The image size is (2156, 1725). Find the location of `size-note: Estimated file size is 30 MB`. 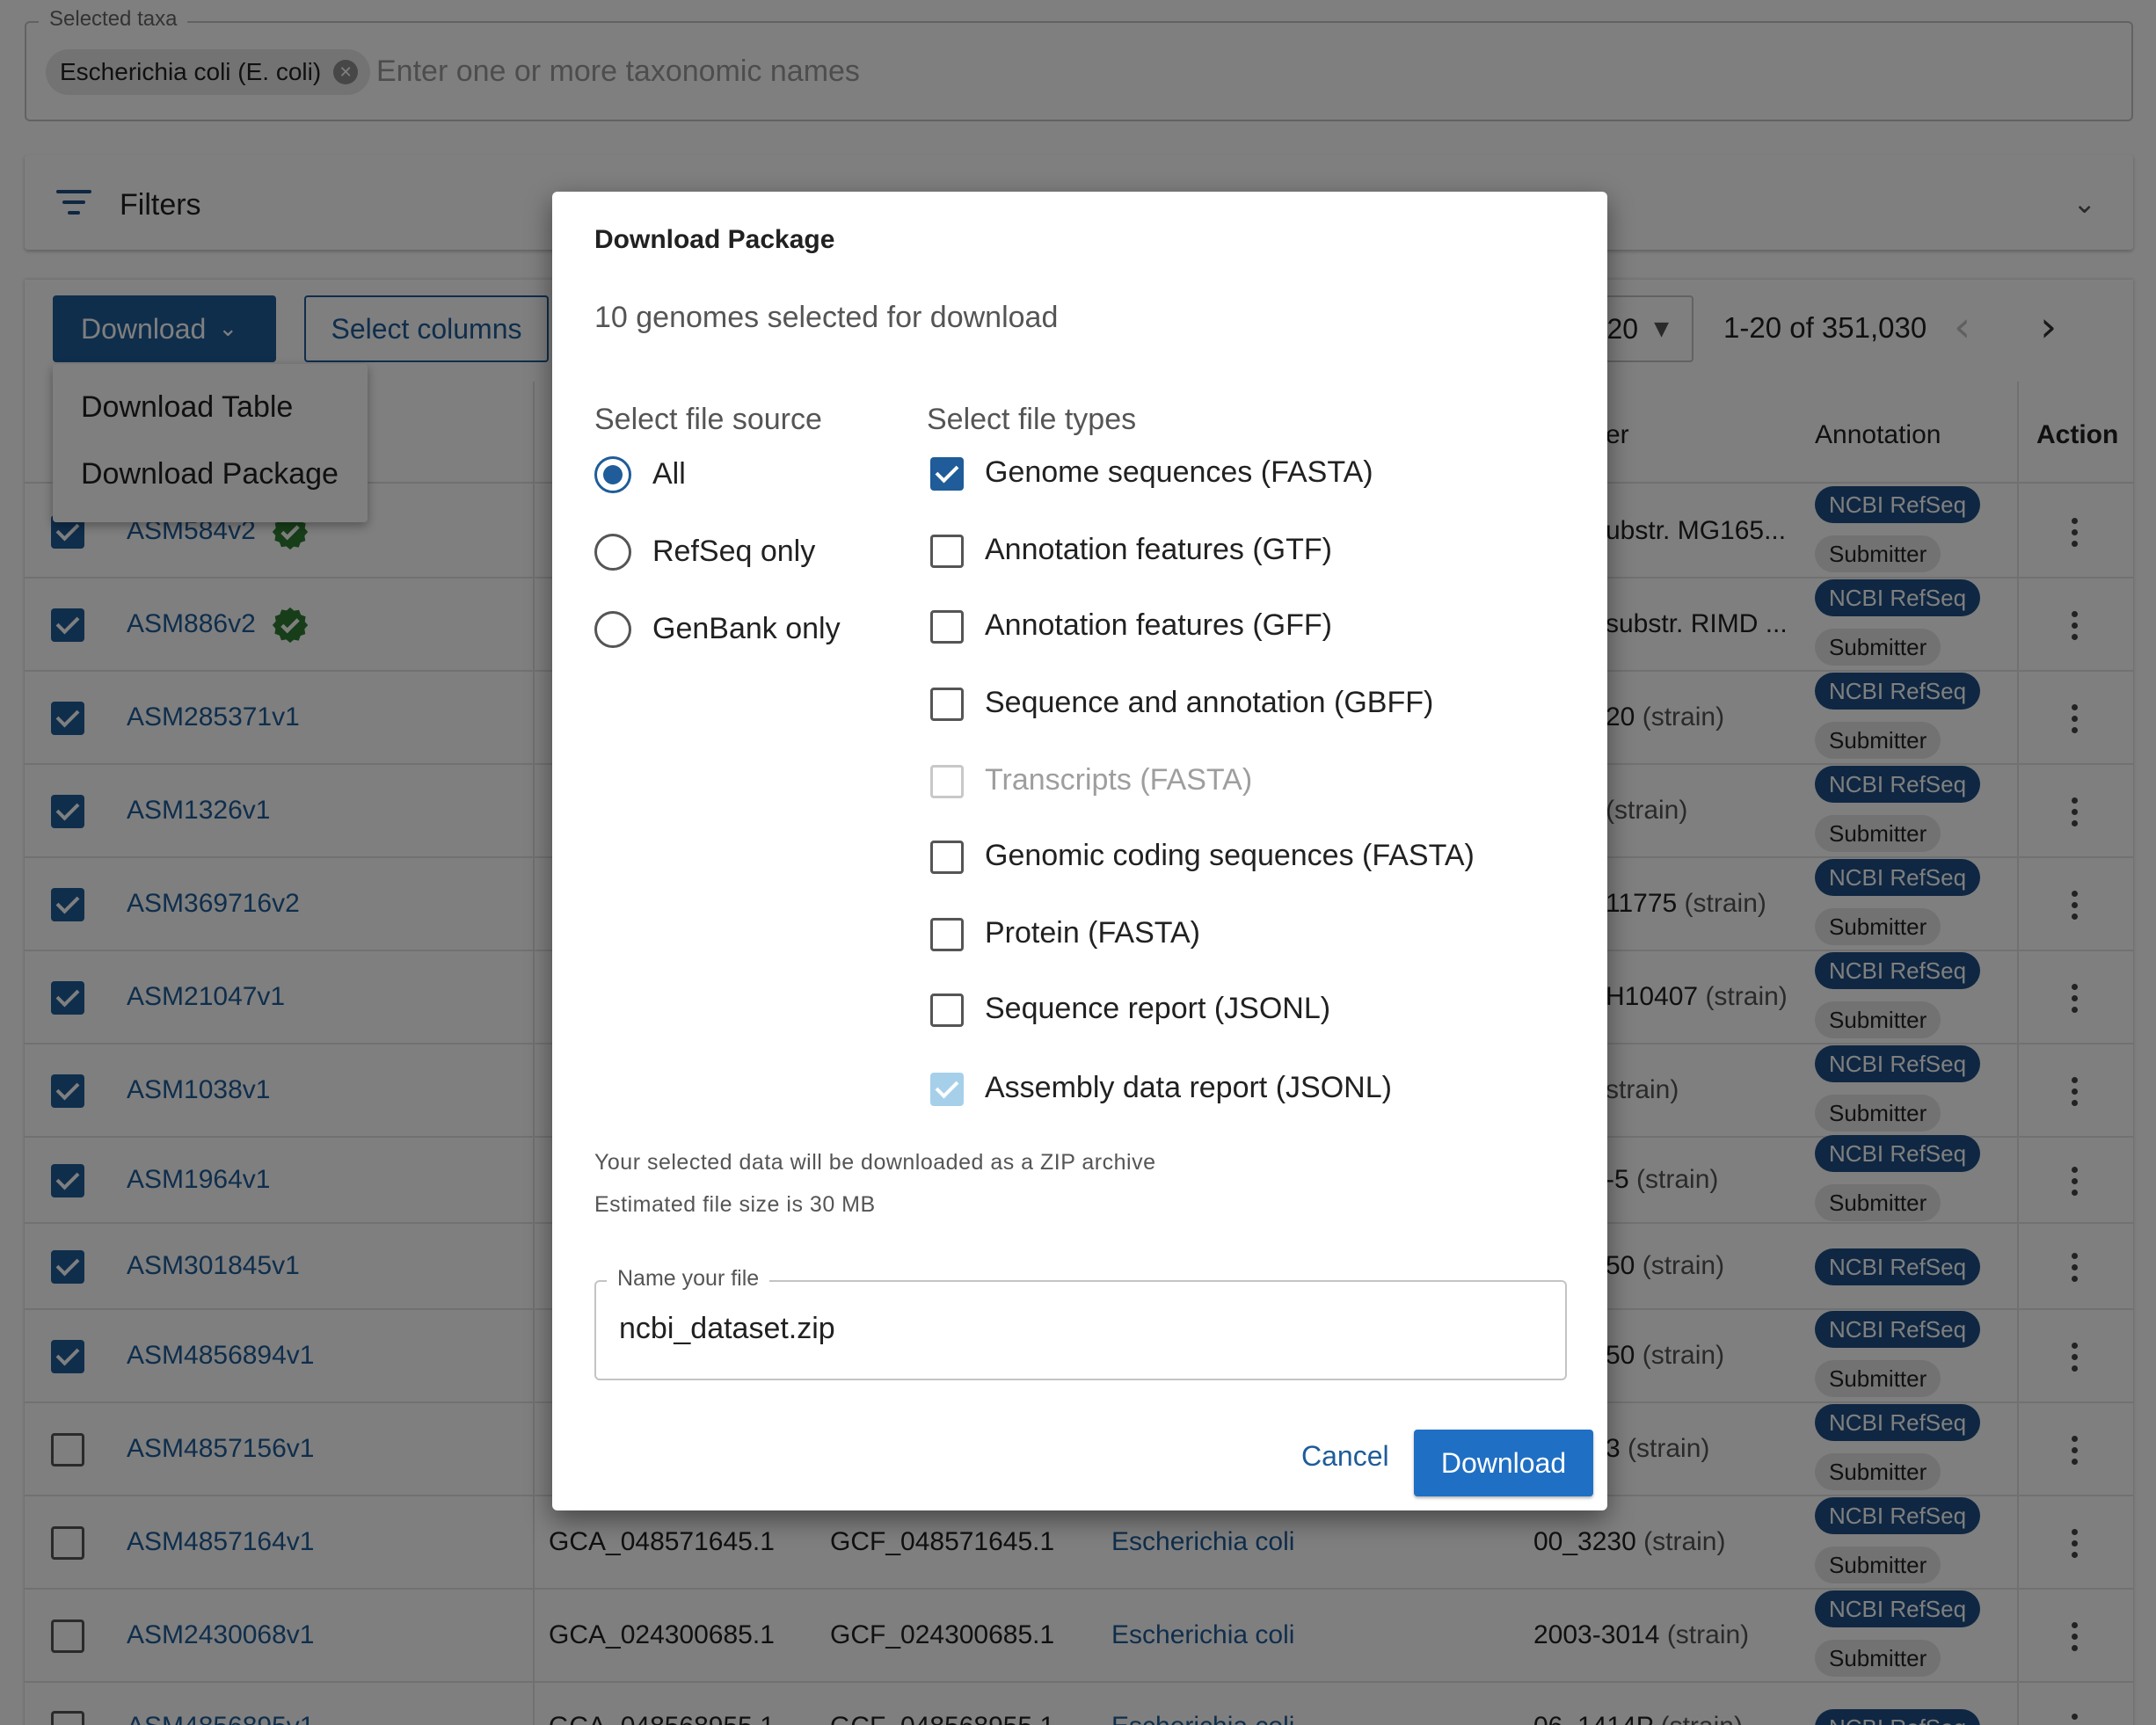

size-note: Estimated file size is 30 MB is located at coordinates (735, 1204).